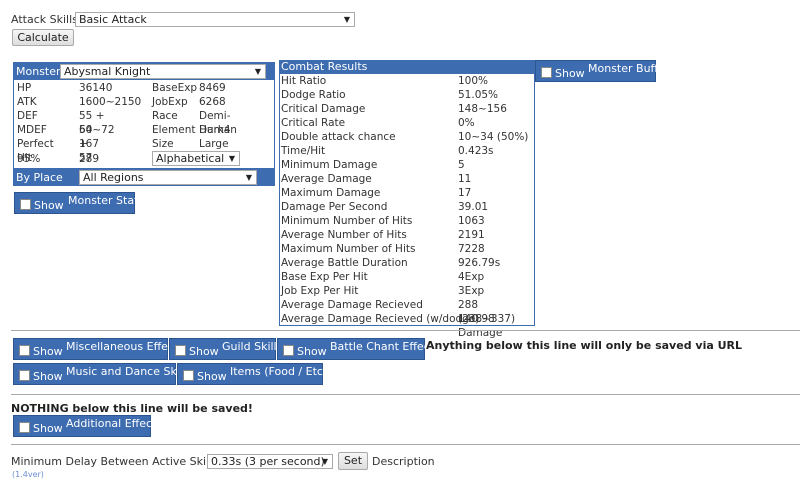  What do you see at coordinates (24, 88) in the screenshot?
I see `stat-key: HP` at bounding box center [24, 88].